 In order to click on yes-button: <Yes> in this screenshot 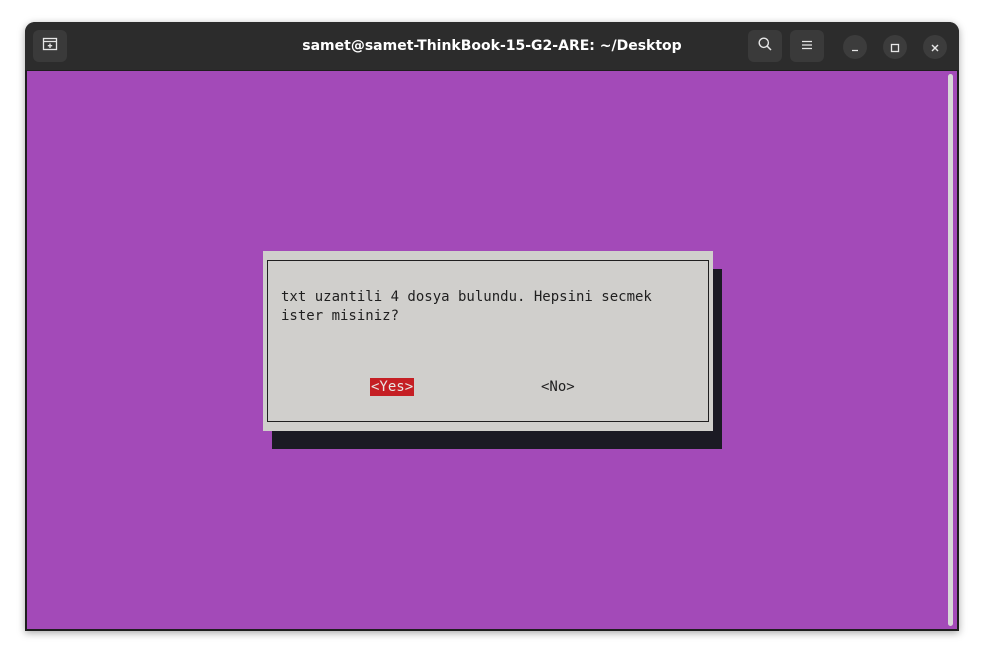, I will do `click(392, 387)`.